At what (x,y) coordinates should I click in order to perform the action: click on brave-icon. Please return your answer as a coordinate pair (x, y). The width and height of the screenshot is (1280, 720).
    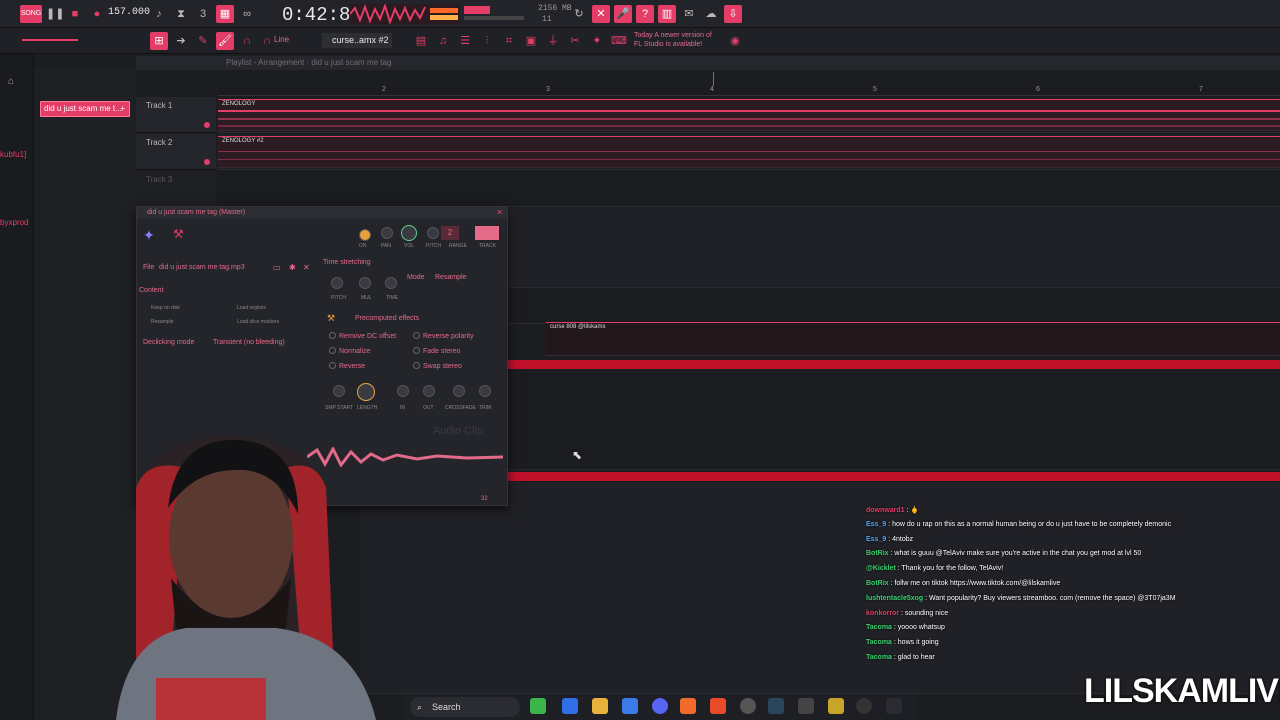
    Looking at the image, I should click on (718, 706).